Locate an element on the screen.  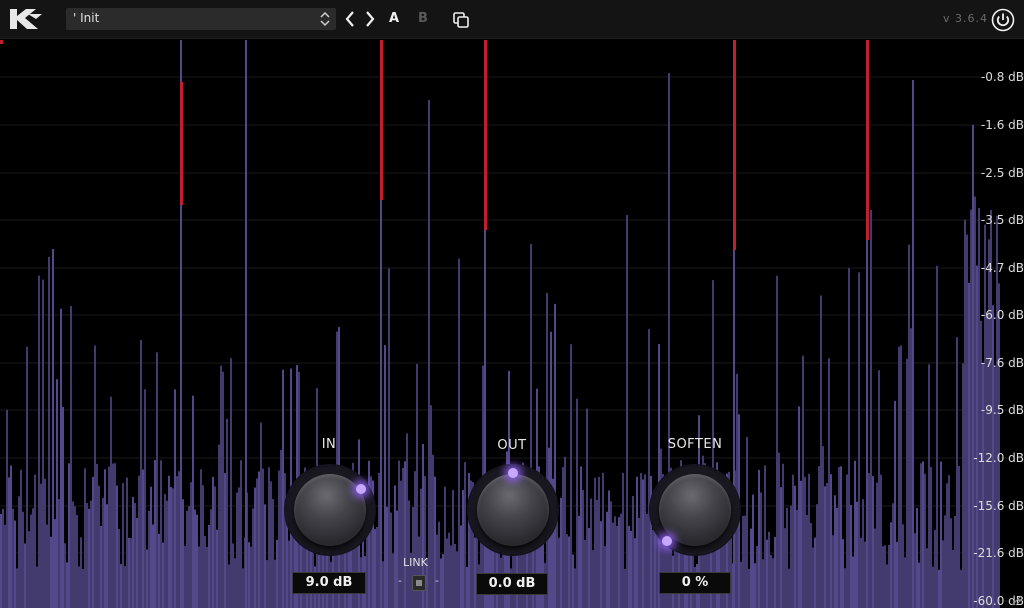
b-state-button: B is located at coordinates (423, 18).